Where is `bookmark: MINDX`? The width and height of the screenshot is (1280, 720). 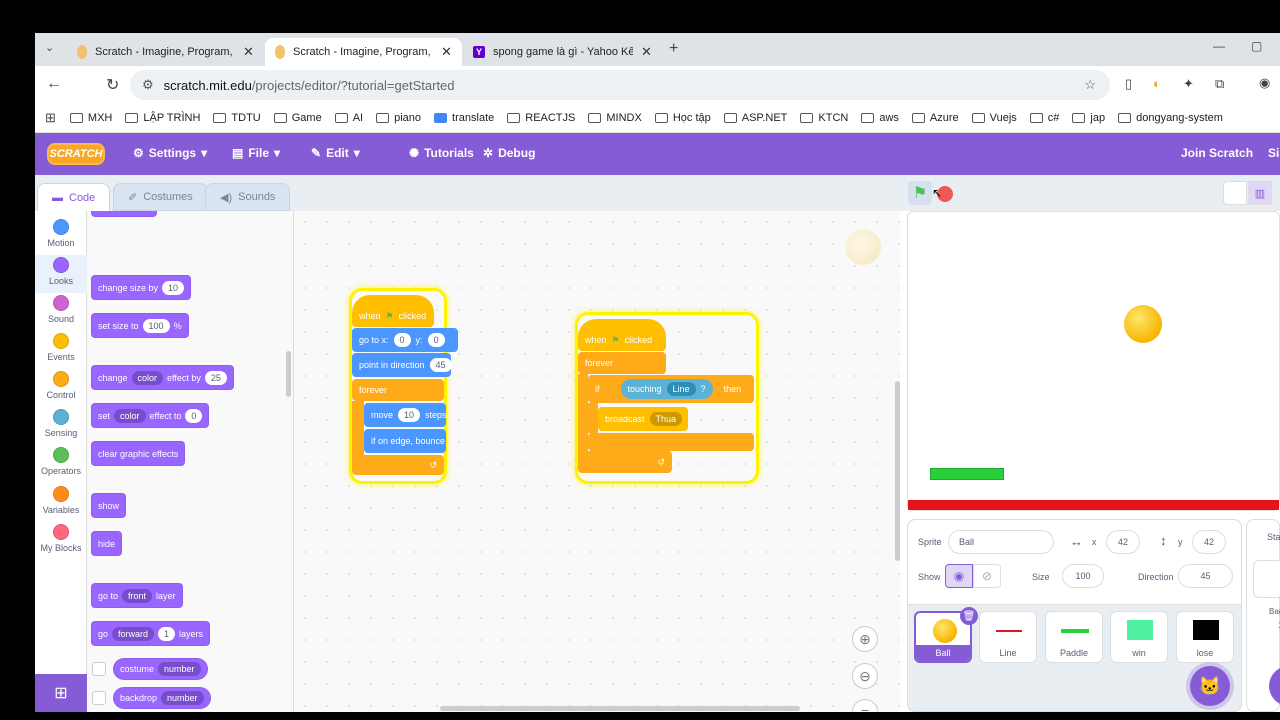 bookmark: MINDX is located at coordinates (615, 118).